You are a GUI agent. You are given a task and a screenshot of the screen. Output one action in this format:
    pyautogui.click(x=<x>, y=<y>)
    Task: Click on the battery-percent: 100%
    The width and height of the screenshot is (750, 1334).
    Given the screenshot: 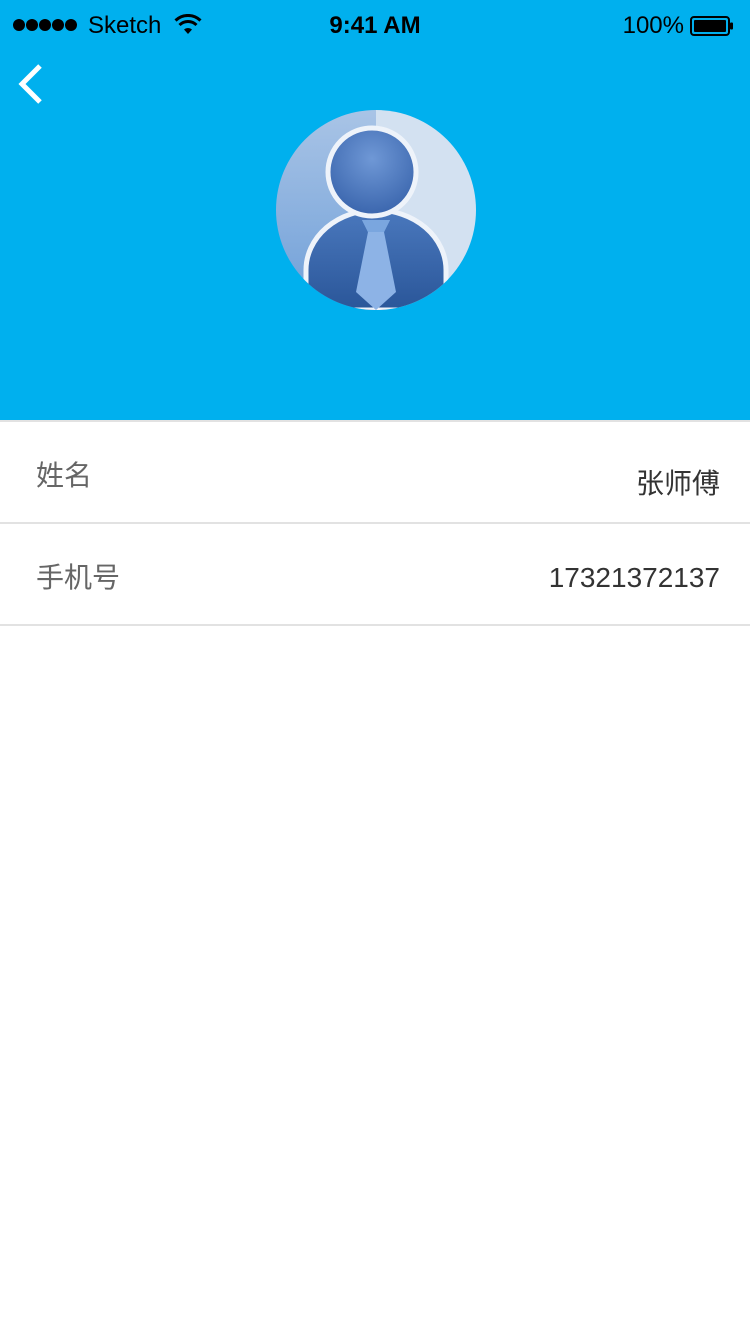 What is the action you would take?
    pyautogui.click(x=653, y=25)
    